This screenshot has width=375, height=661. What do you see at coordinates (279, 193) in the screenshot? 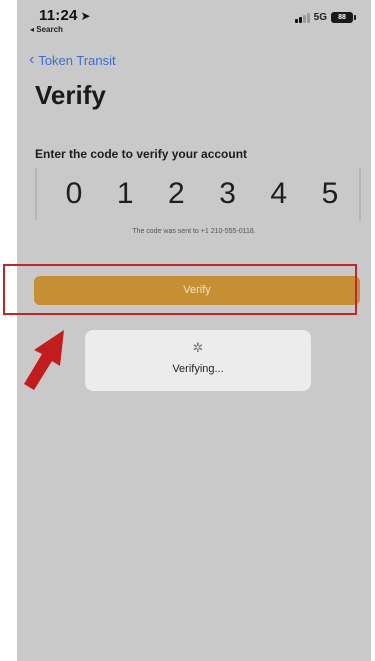
I see `code-digit: 4` at bounding box center [279, 193].